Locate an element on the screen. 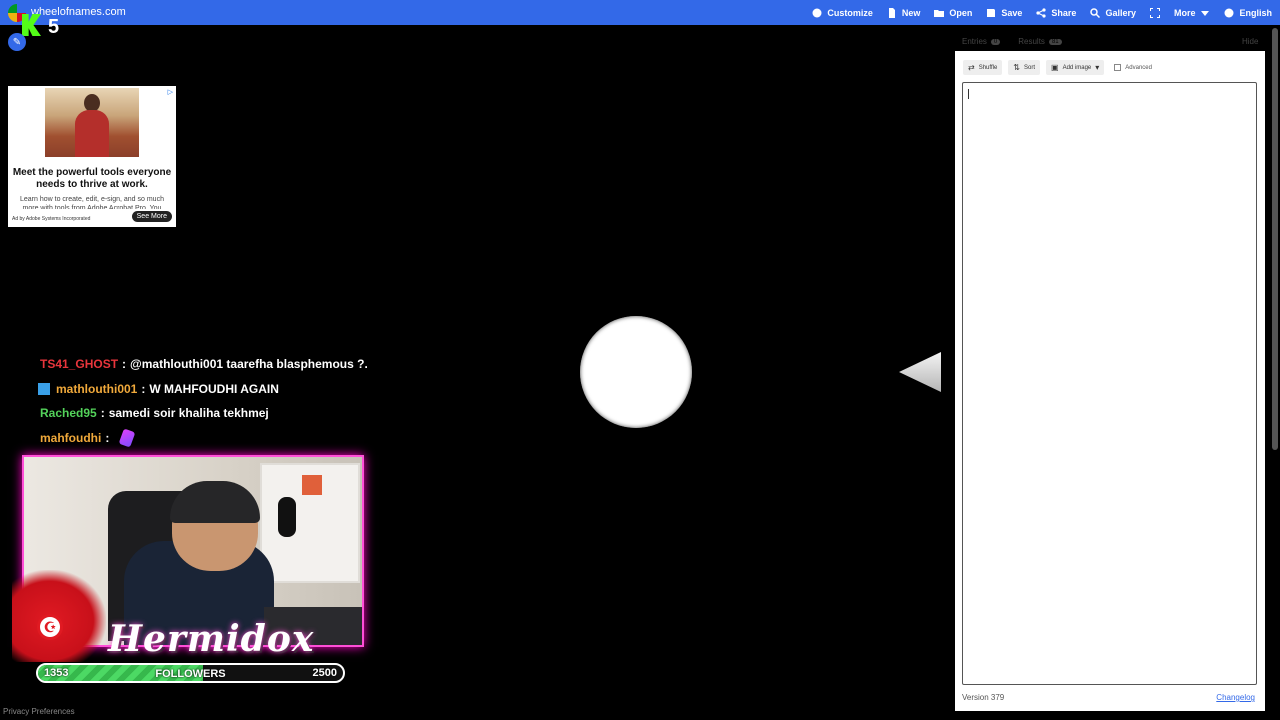 The height and width of the screenshot is (720, 1280). results-count-badge: 81 is located at coordinates (1055, 41).